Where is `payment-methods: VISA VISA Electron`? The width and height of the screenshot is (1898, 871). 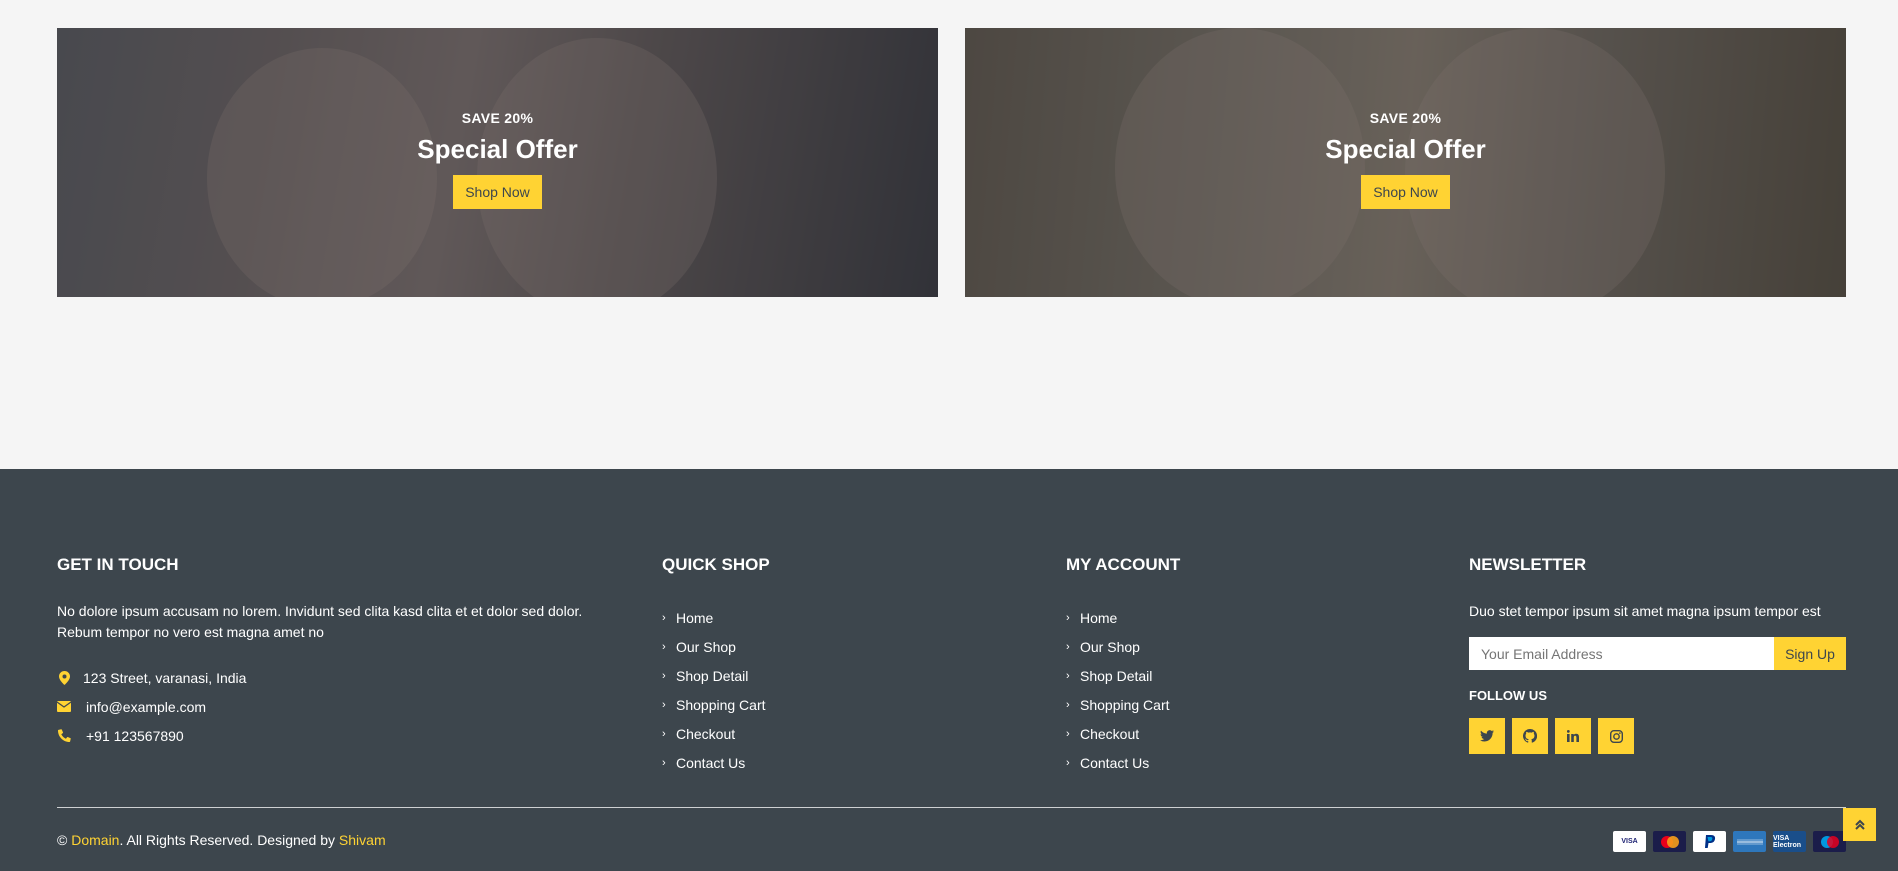
payment-methods: VISA VISA Electron is located at coordinates (1726, 841).